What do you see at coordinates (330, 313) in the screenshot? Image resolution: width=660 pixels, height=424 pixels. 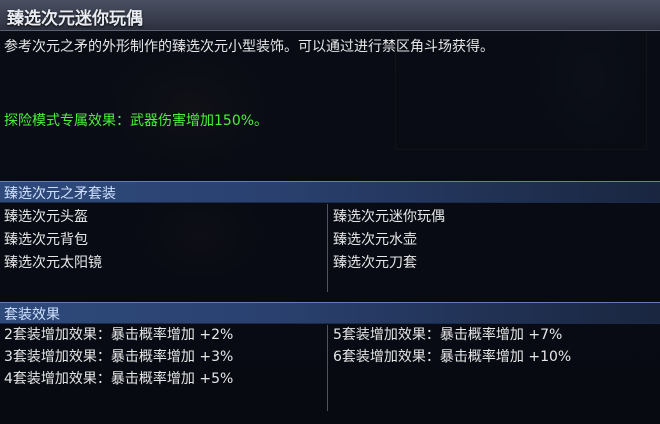 I see `set-effects-header: 套装效果` at bounding box center [330, 313].